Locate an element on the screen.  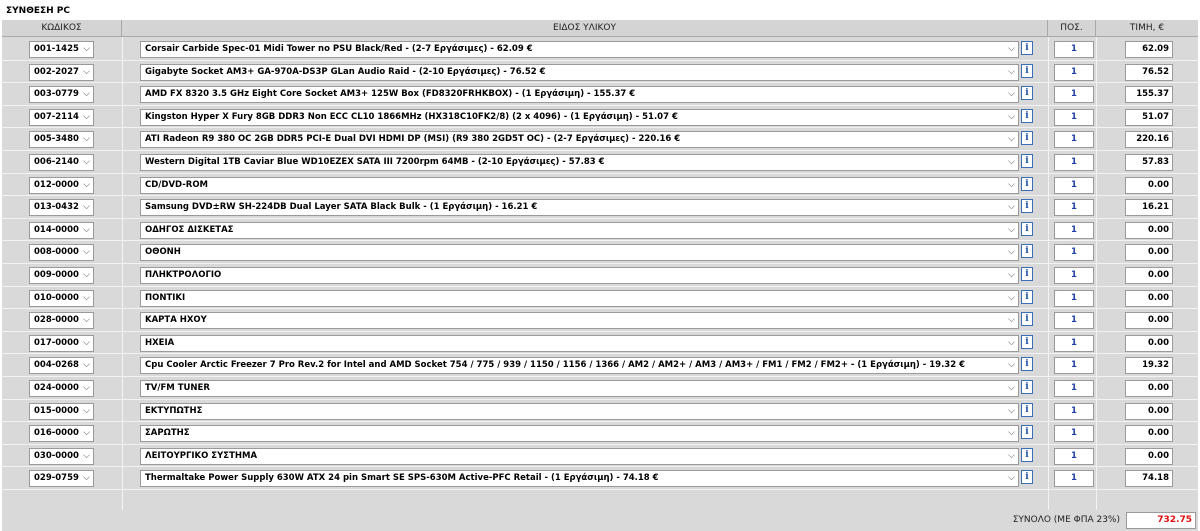
code-value: 024-0000 is located at coordinates (56, 388).